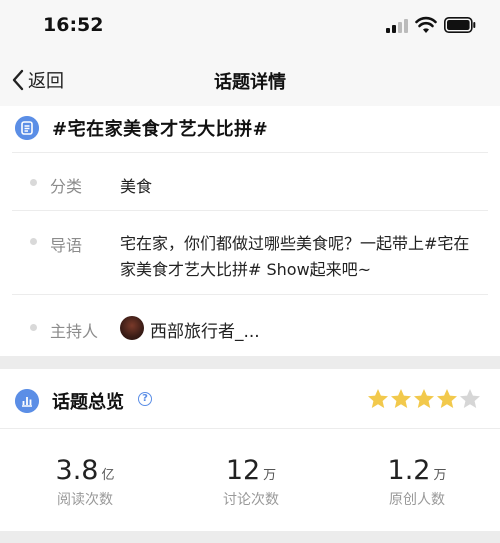 The height and width of the screenshot is (543, 500). Describe the element at coordinates (417, 500) in the screenshot. I see `original-count-label: 原创人数` at that location.